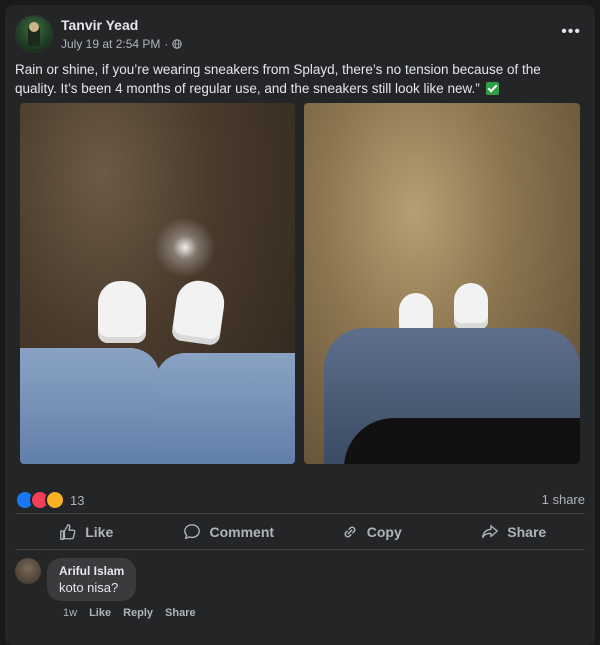 The height and width of the screenshot is (645, 600). Describe the element at coordinates (70, 613) in the screenshot. I see `comment-time: 1w` at that location.